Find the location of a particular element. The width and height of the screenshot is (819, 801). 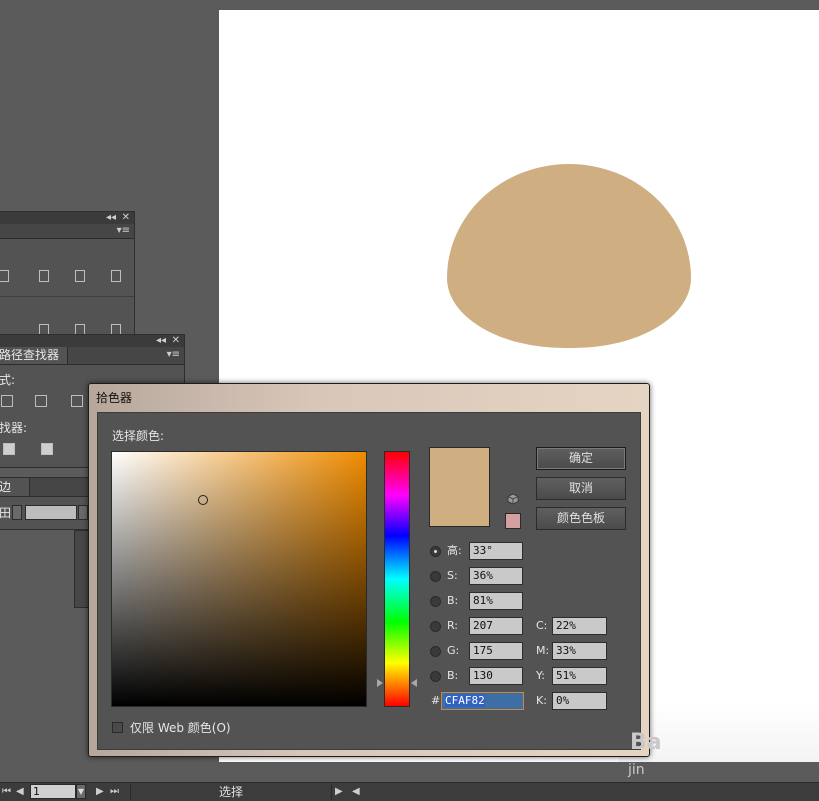

intersect-icon is located at coordinates (41, 401).